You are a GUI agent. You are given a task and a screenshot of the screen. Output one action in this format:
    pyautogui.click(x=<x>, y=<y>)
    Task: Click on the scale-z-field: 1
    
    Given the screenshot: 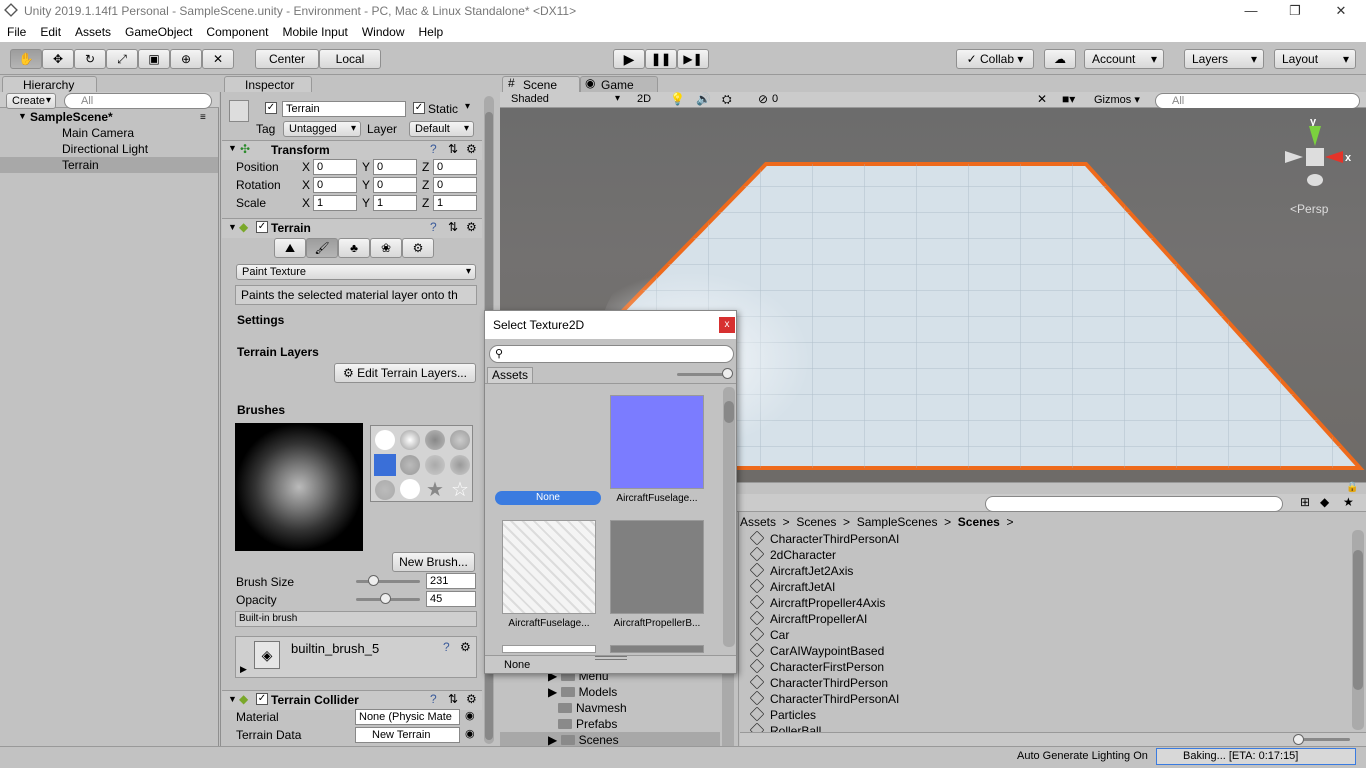 What is the action you would take?
    pyautogui.click(x=455, y=203)
    